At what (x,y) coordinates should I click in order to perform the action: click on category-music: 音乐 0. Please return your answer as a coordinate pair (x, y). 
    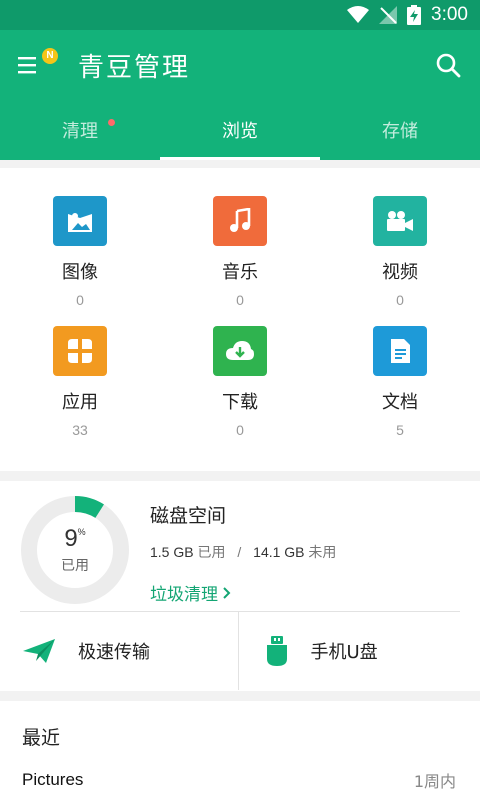
    Looking at the image, I should click on (240, 261).